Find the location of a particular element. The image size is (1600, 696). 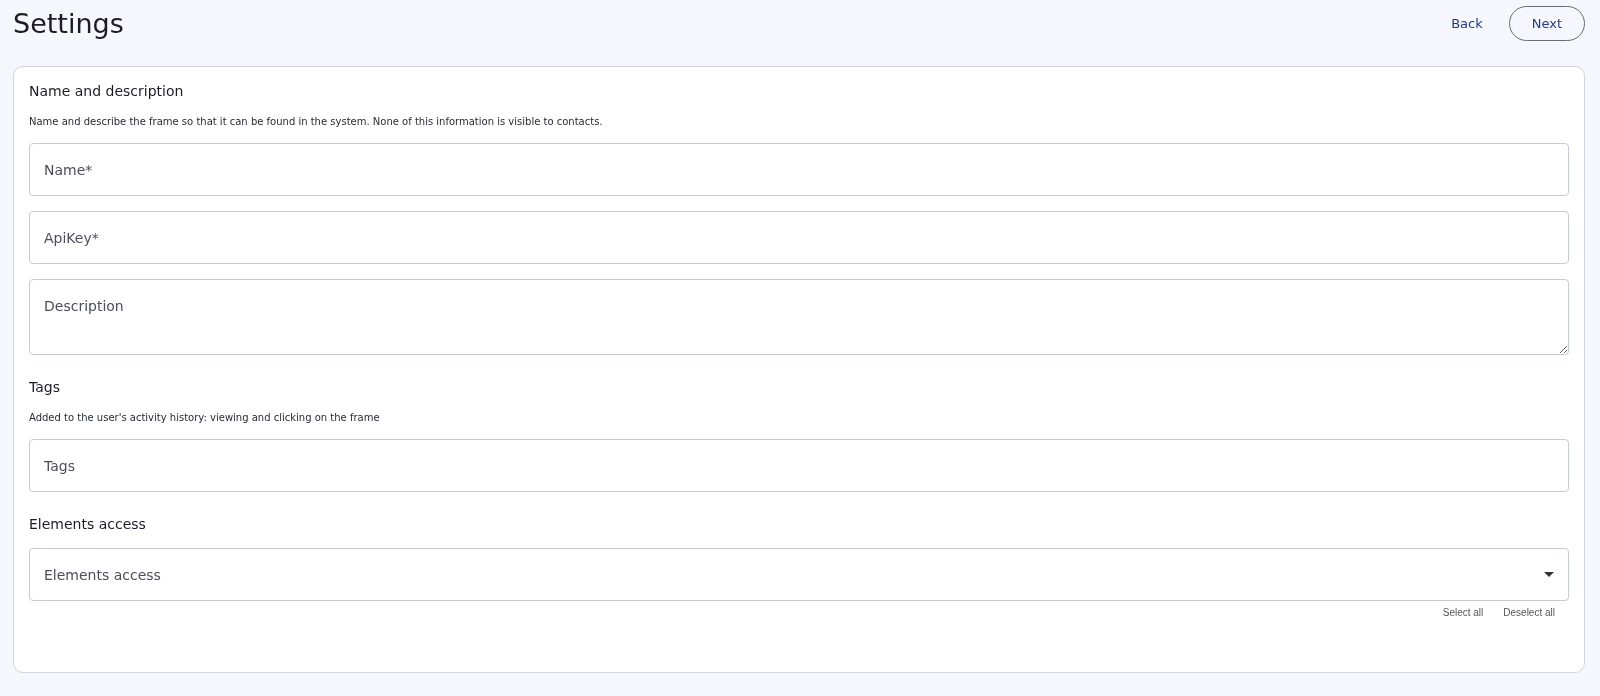

select-link: Select all is located at coordinates (1463, 612).